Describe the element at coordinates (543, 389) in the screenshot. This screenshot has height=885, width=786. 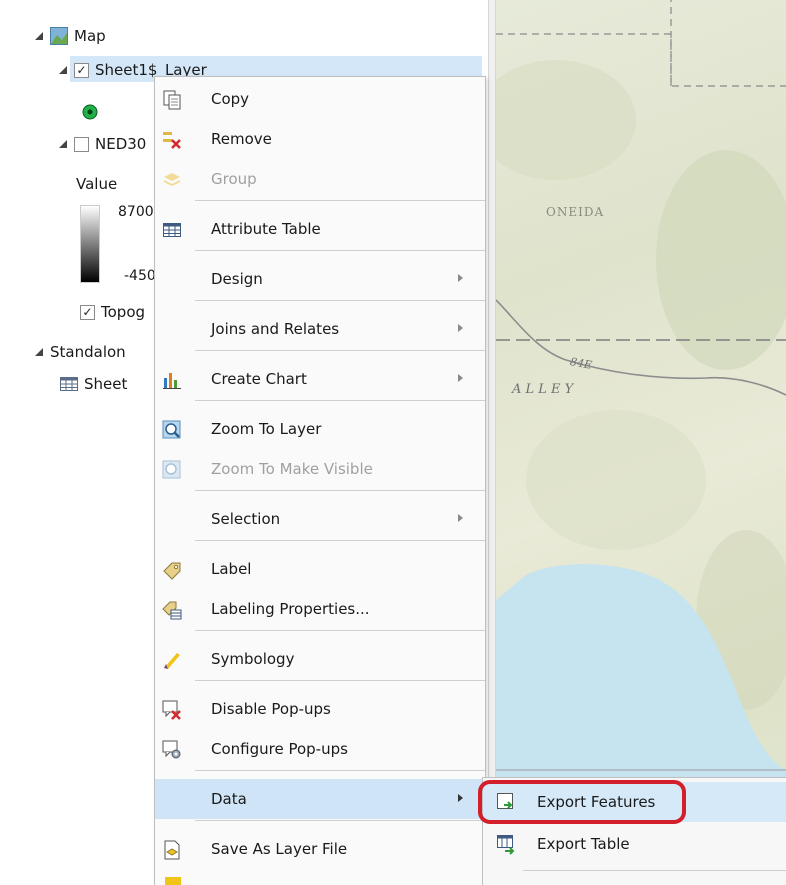
I see `map-label-valley: A L L E Y` at that location.